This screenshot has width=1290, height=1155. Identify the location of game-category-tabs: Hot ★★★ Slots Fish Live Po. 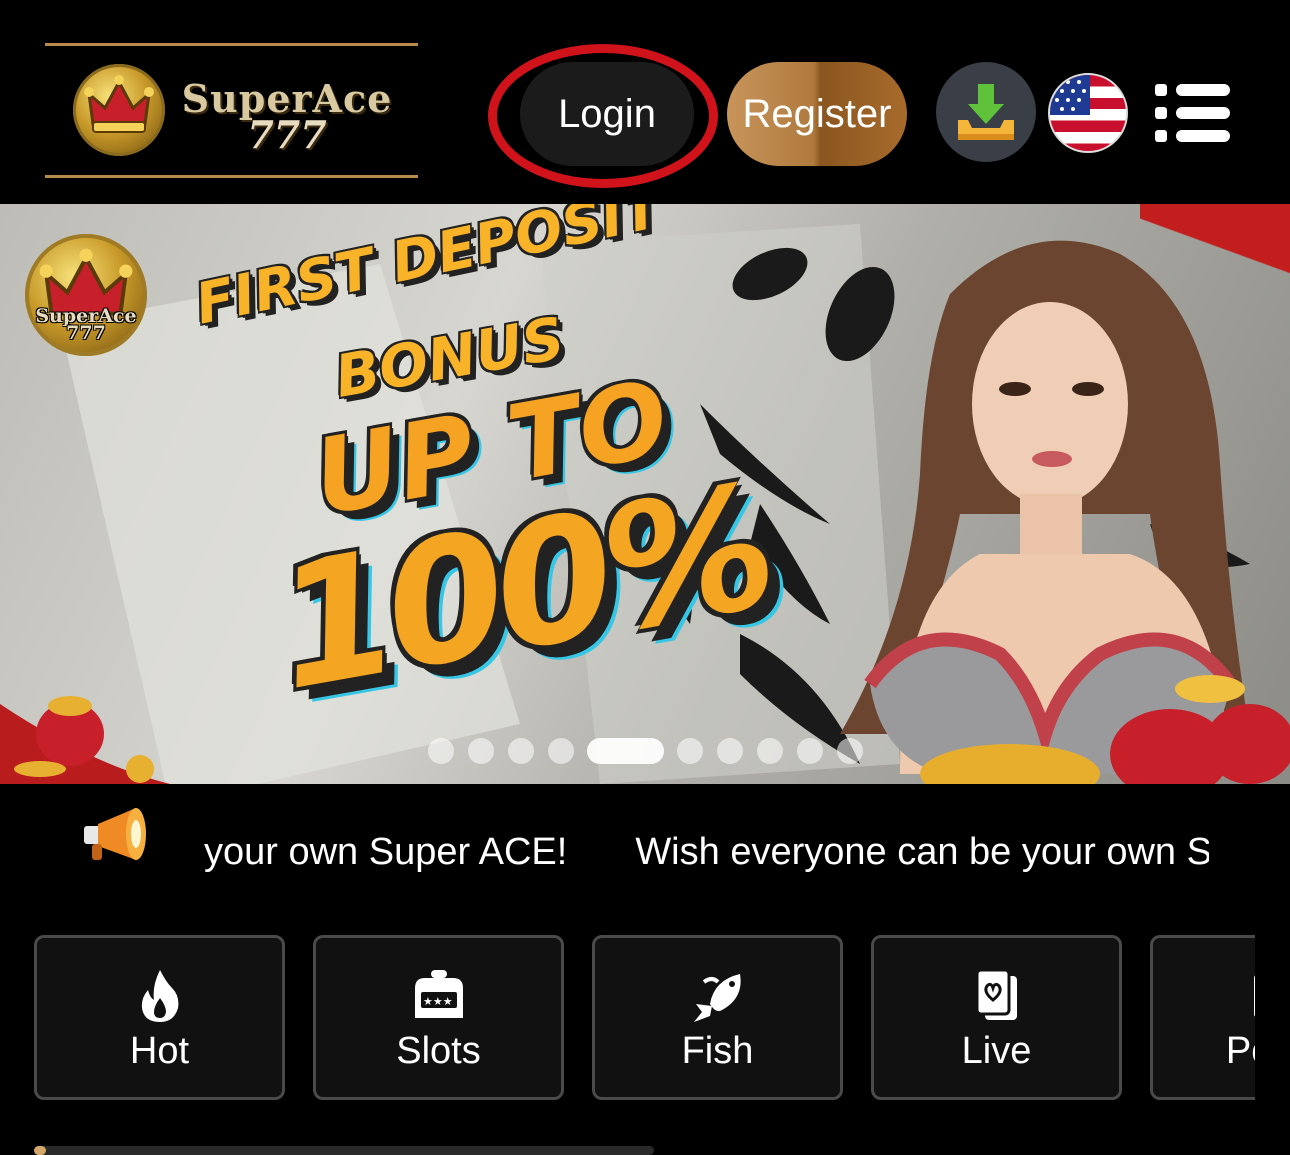
(644, 1018).